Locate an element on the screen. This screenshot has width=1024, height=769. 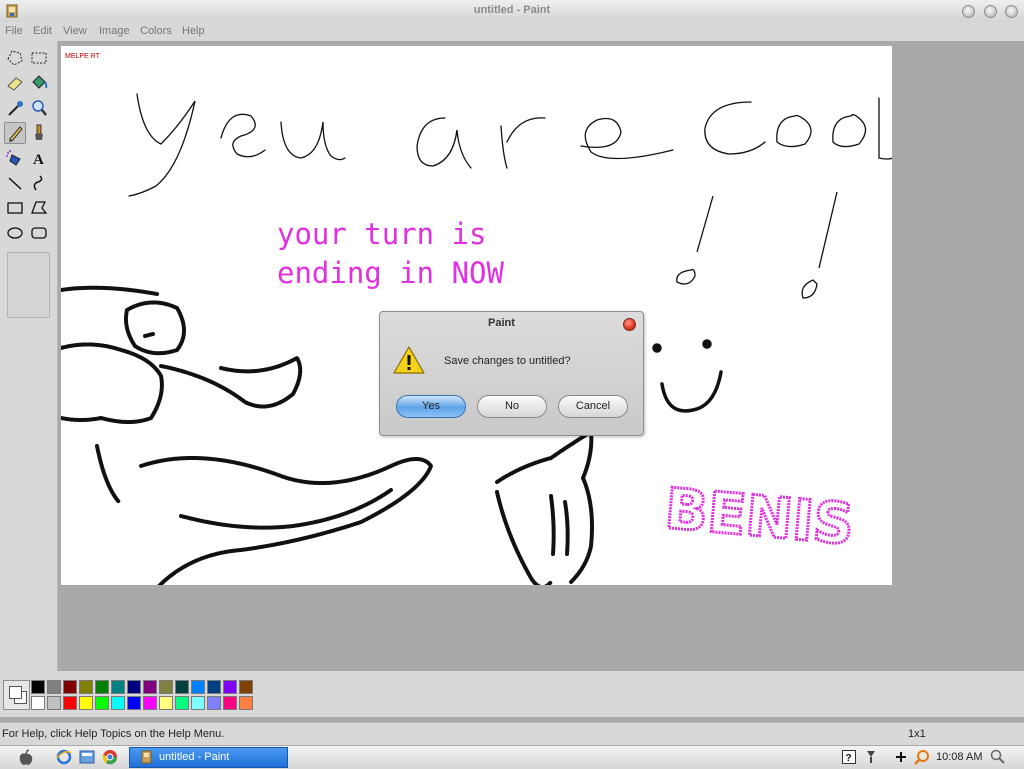
current-colors-box is located at coordinates (16, 695).